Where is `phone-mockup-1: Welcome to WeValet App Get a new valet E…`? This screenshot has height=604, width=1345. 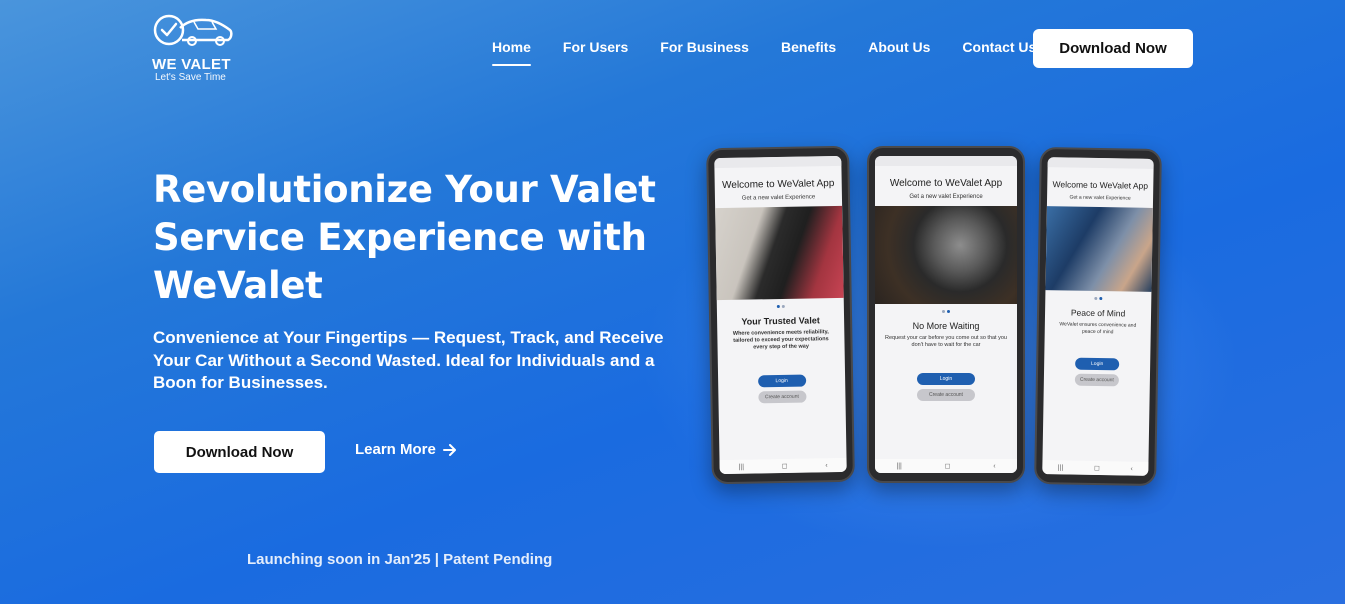
phone-mockup-1: Welcome to WeValet App Get a new valet E… is located at coordinates (780, 315).